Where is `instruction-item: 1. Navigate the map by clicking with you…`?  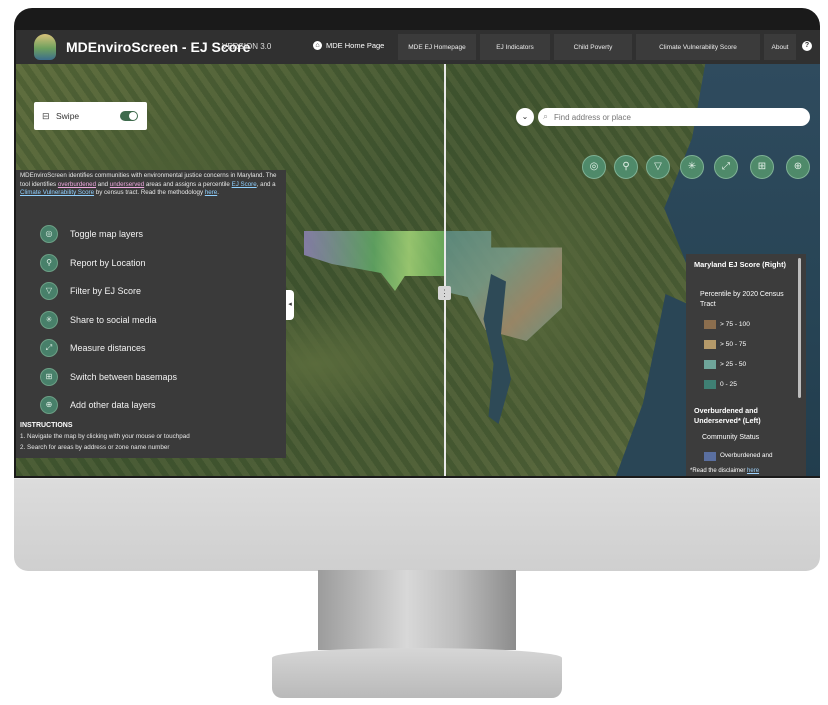
instruction-item: 1. Navigate the map by clicking with you… is located at coordinates (105, 436).